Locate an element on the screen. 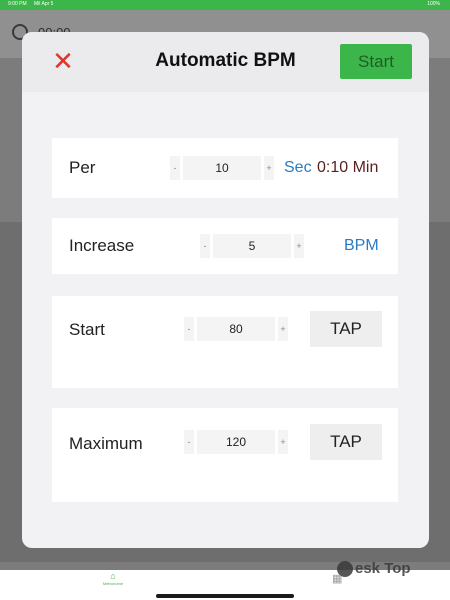 This screenshot has height=600, width=450. watermark-logo: D is located at coordinates (345, 569).